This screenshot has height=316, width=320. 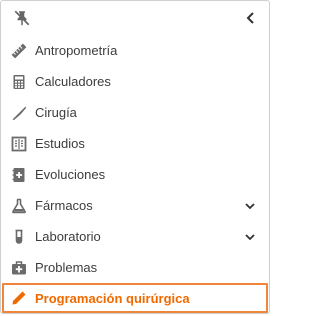 What do you see at coordinates (19, 113) in the screenshot?
I see `scalpel-icon` at bounding box center [19, 113].